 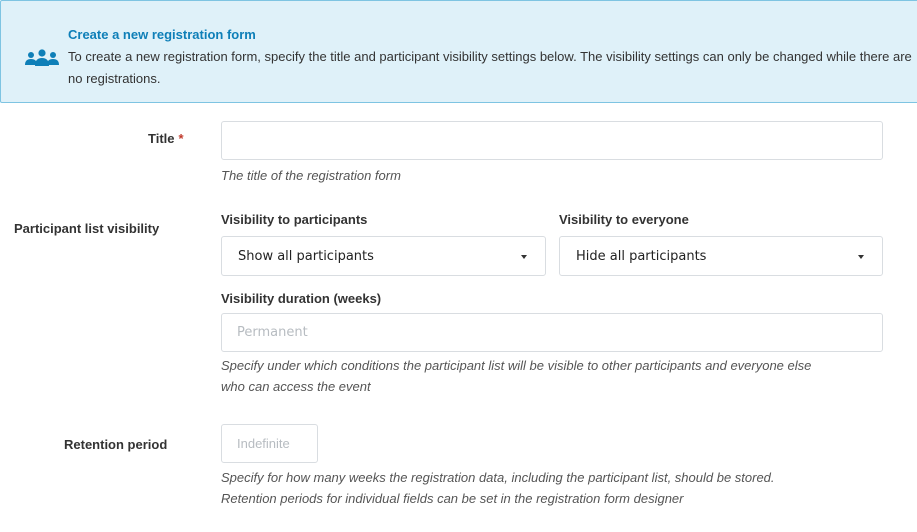 What do you see at coordinates (552, 332) in the screenshot?
I see `visibility-duration-input` at bounding box center [552, 332].